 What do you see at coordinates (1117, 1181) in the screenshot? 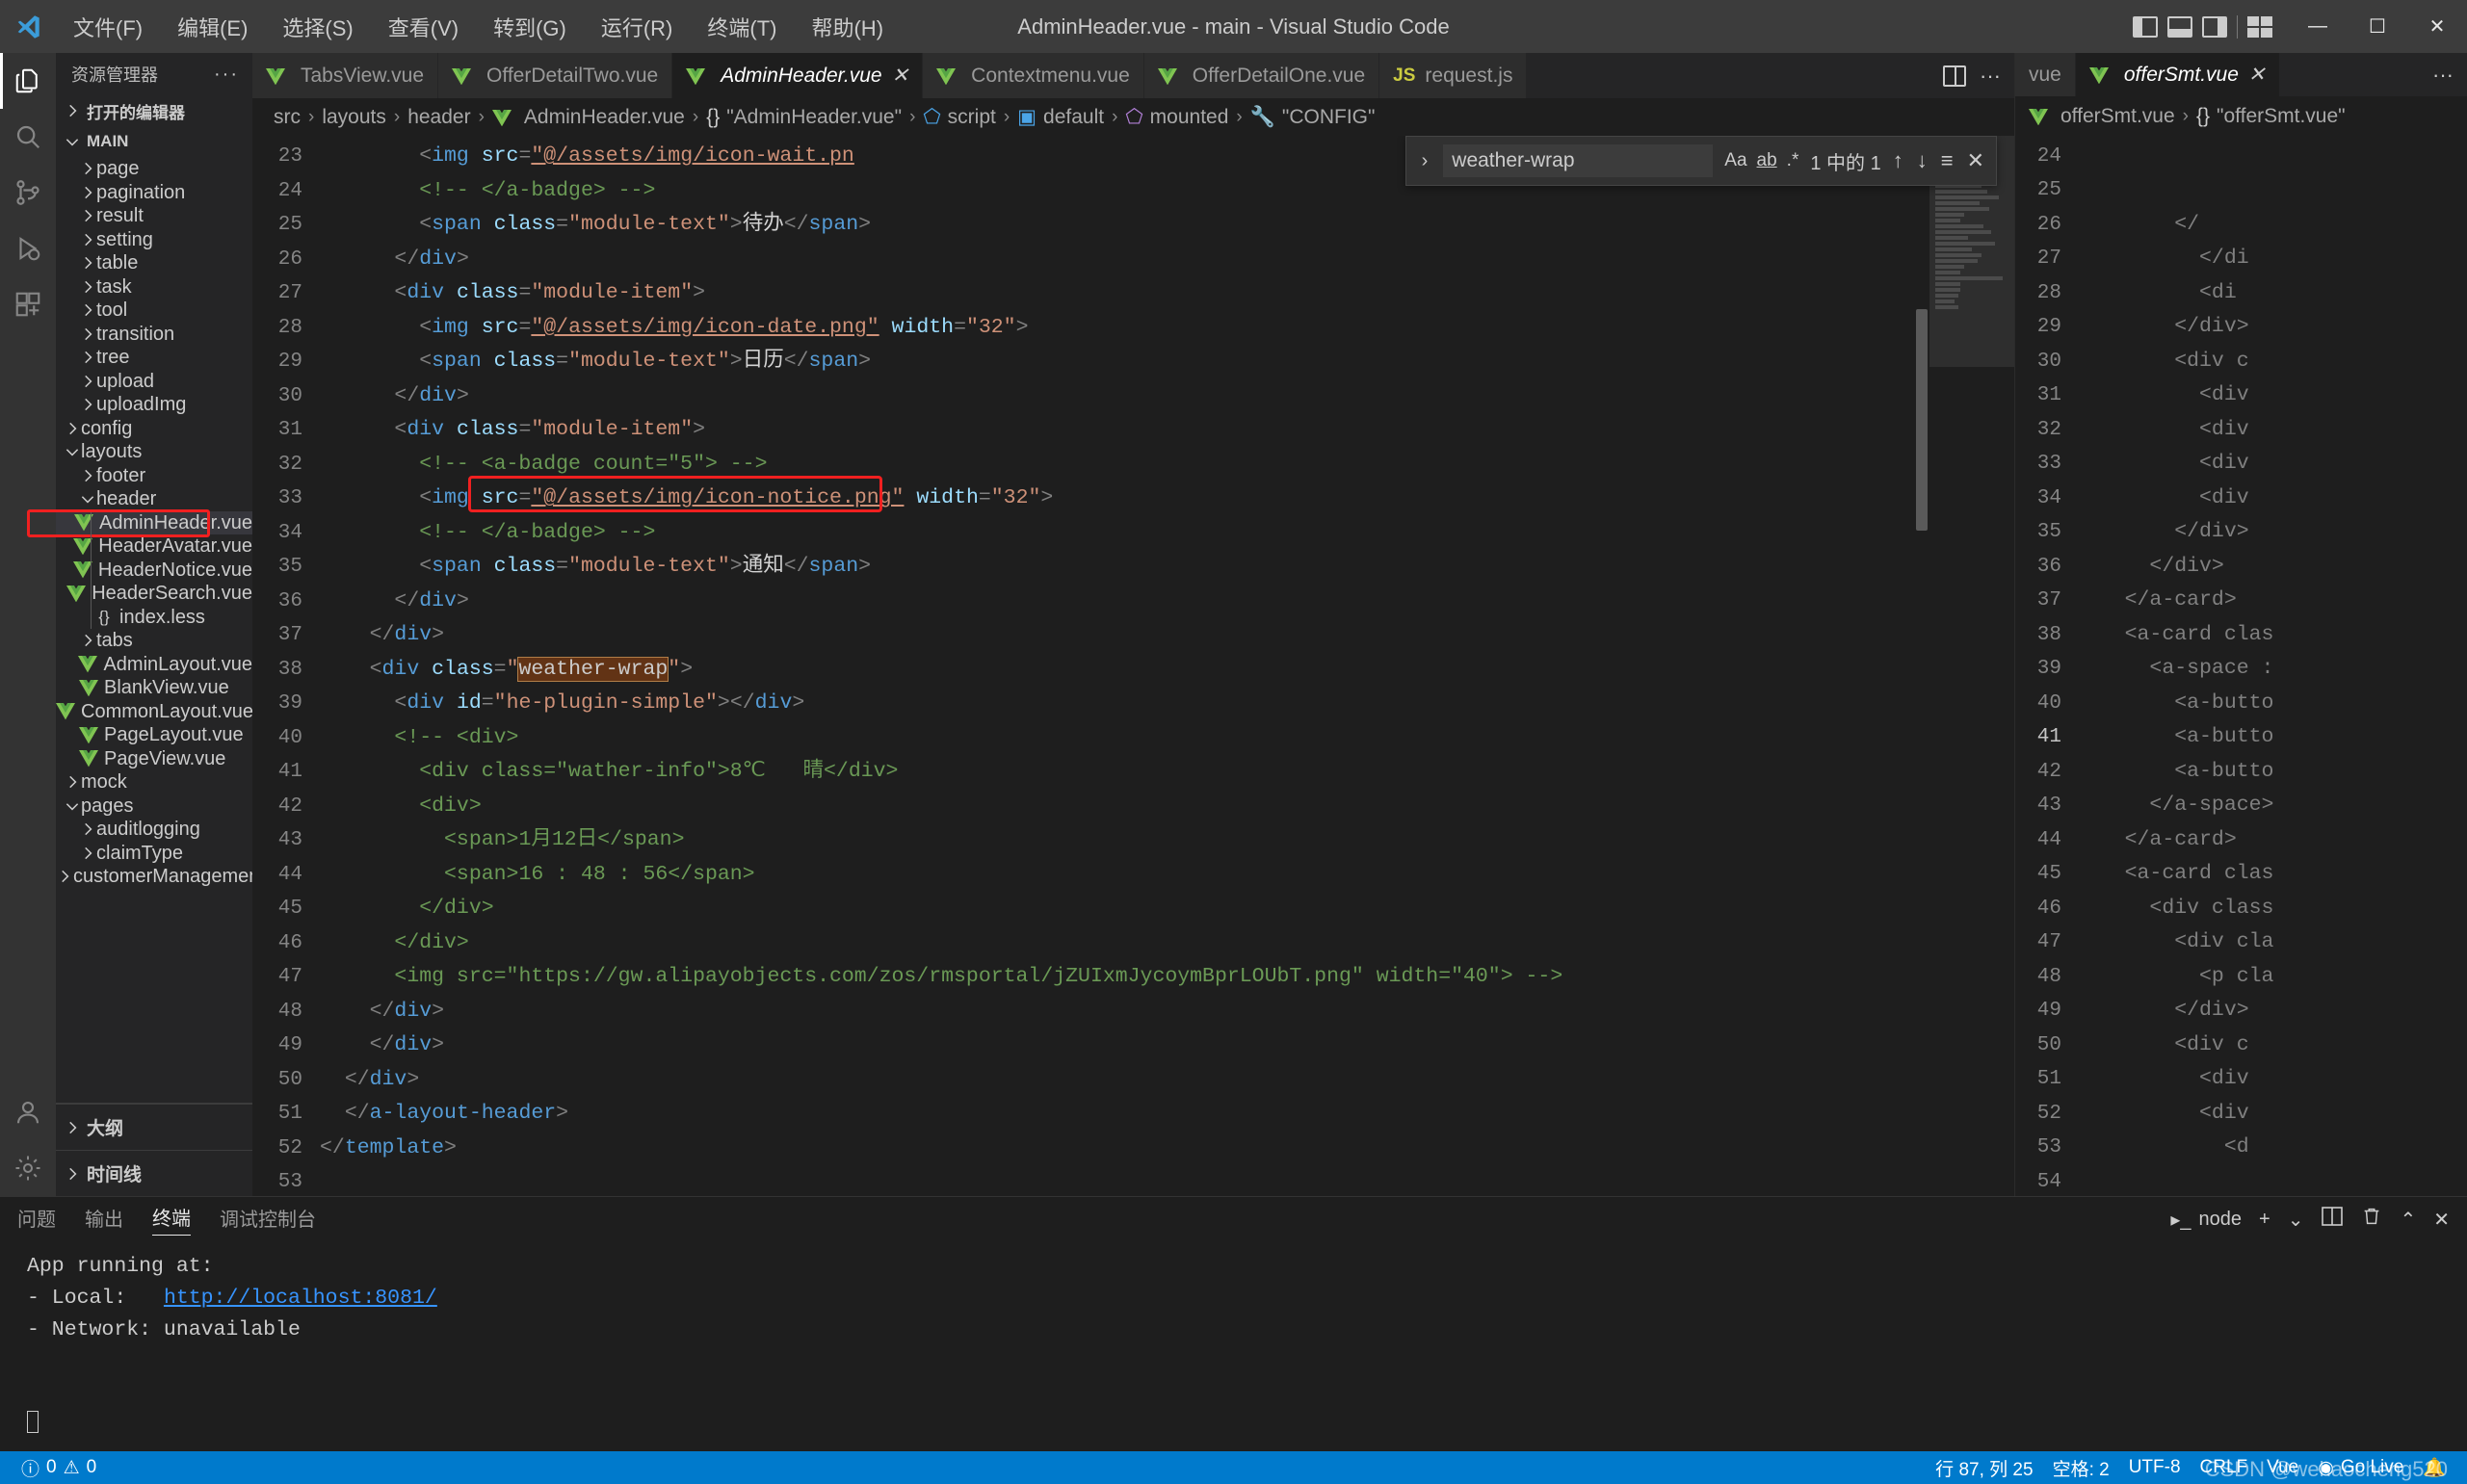
I see `code-line` at bounding box center [1117, 1181].